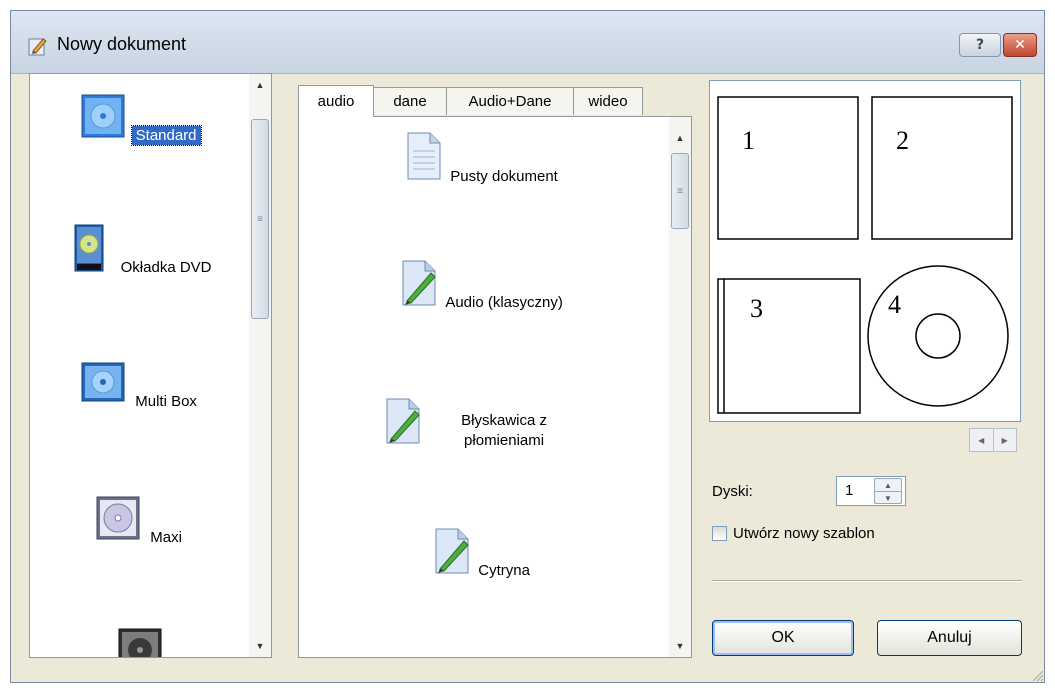  Describe the element at coordinates (260, 365) in the screenshot. I see `template-list-scrollbar: ▲ ≡ ▼` at that location.